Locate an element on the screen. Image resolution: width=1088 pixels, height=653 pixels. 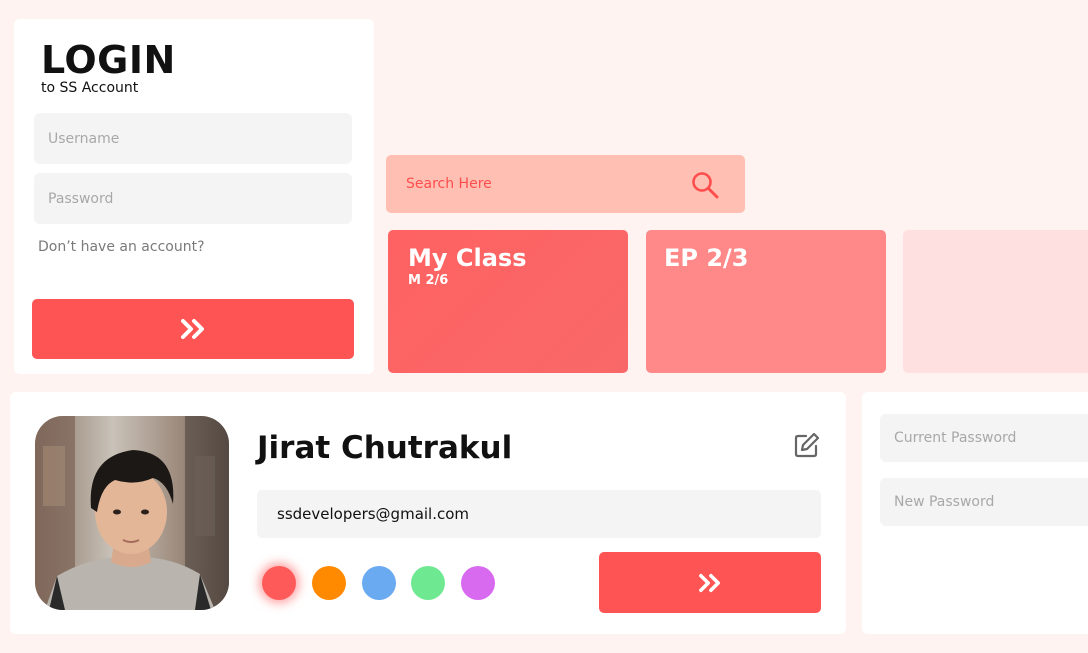
login-submit-button is located at coordinates (193, 329).